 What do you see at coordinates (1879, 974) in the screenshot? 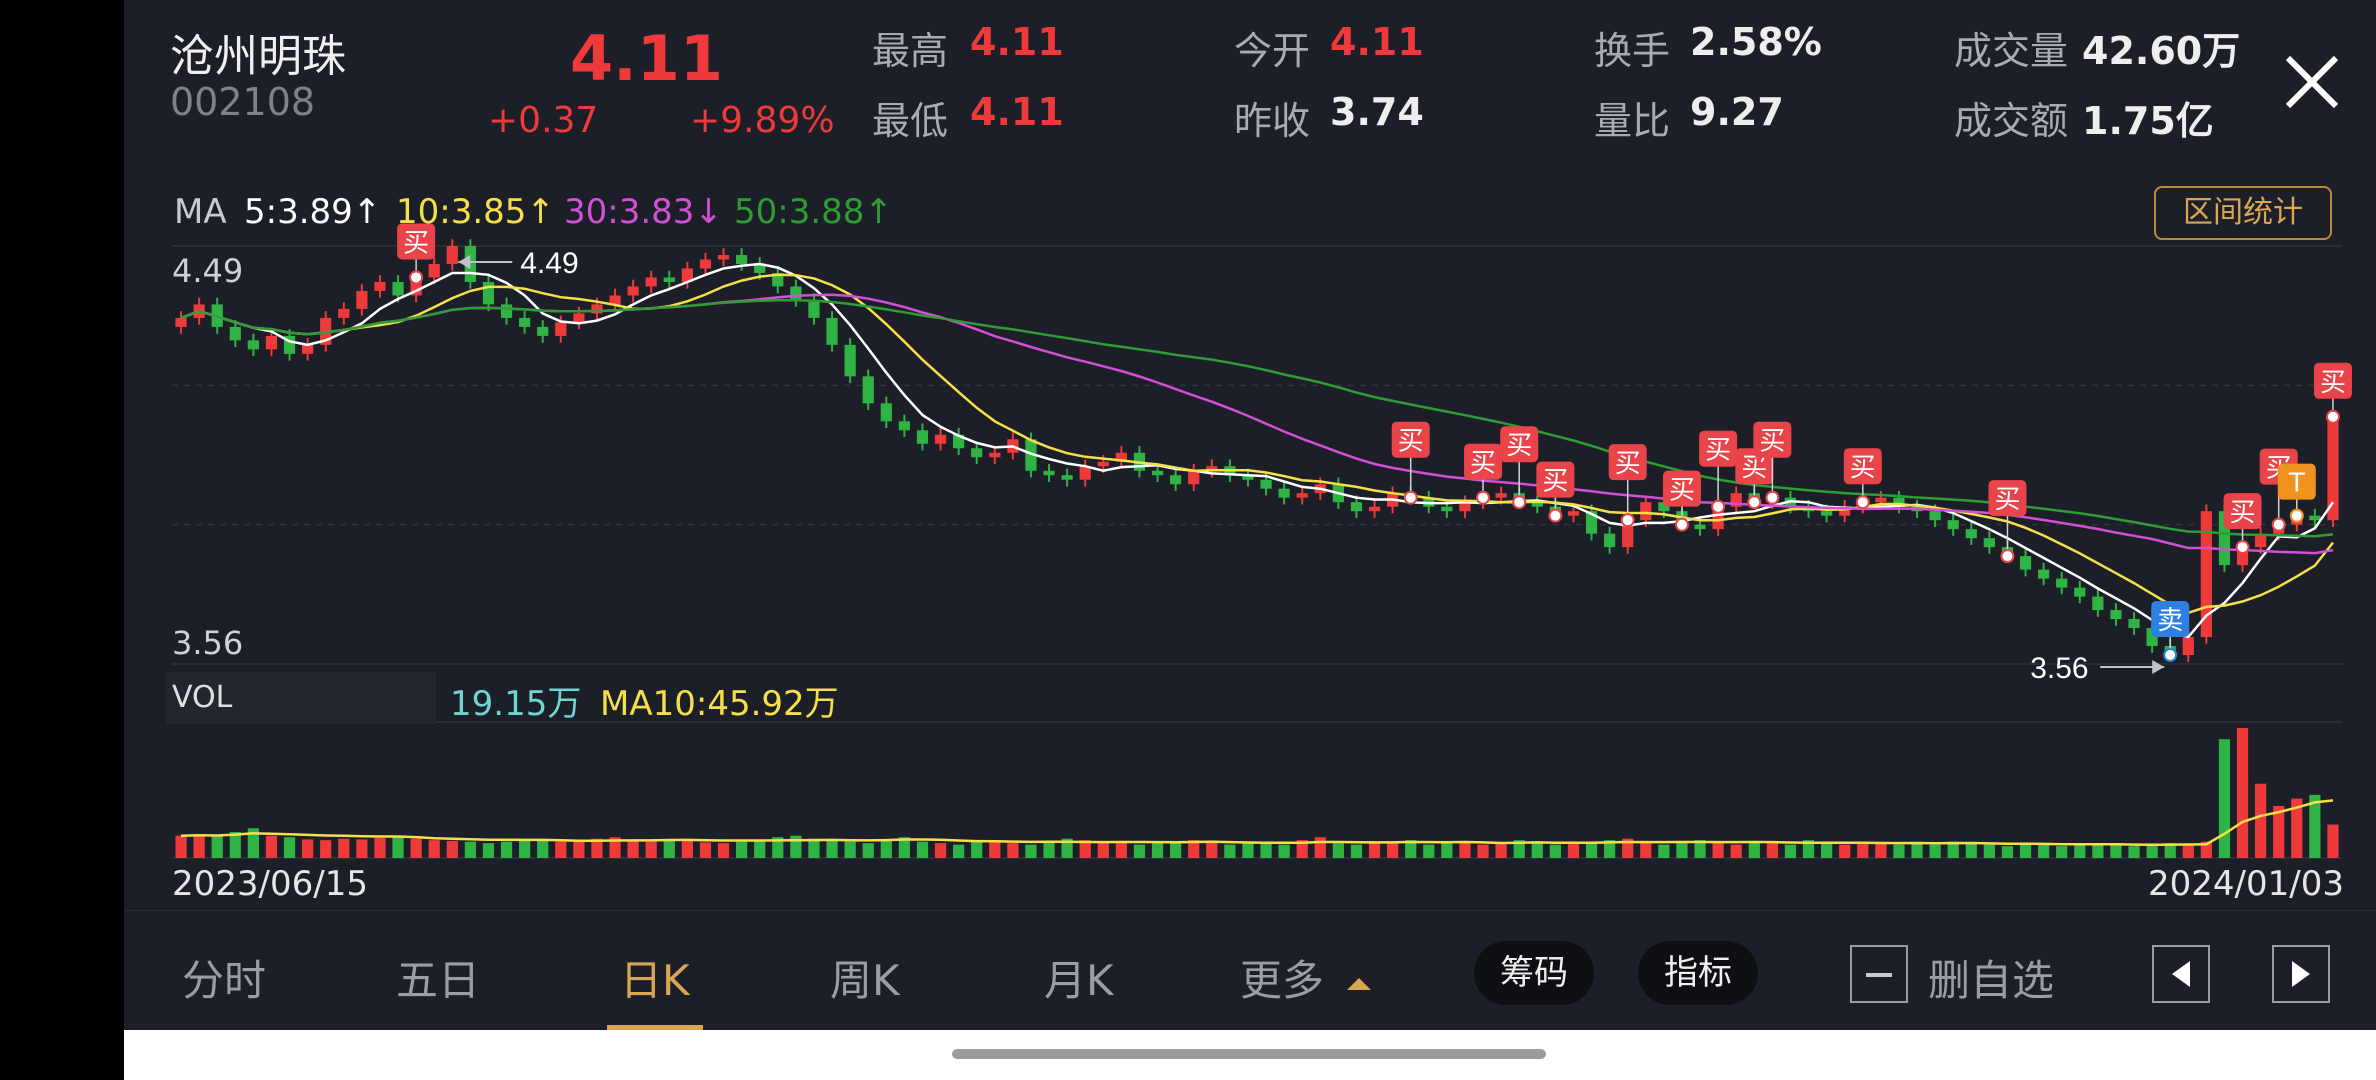
I see `minus-icon` at bounding box center [1879, 974].